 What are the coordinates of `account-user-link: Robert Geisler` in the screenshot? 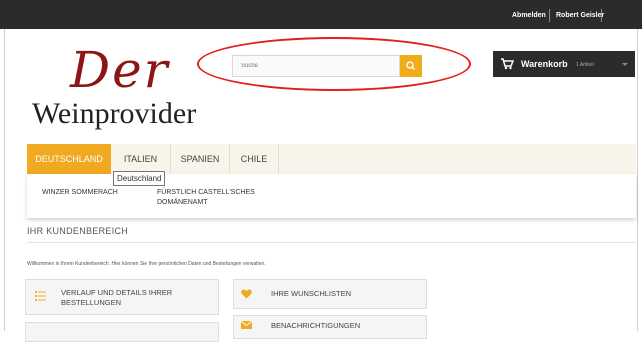 It's located at (580, 16).